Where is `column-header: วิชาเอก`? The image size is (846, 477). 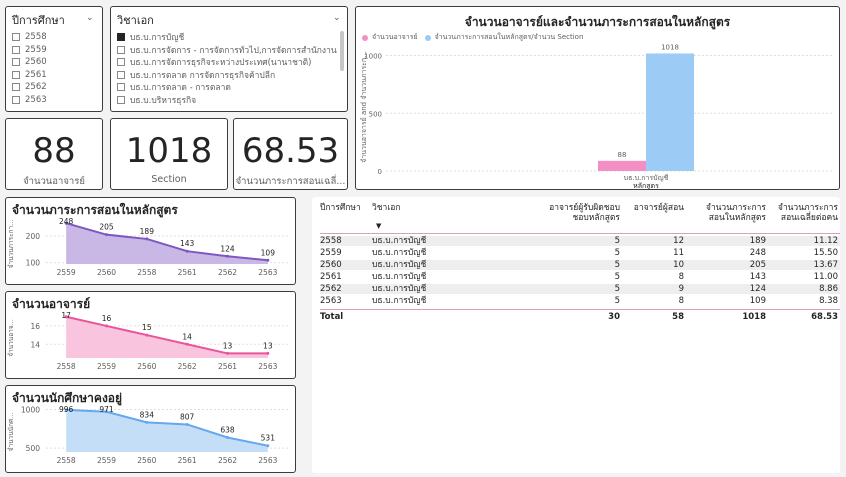
column-header: วิชาเอก is located at coordinates (447, 208).